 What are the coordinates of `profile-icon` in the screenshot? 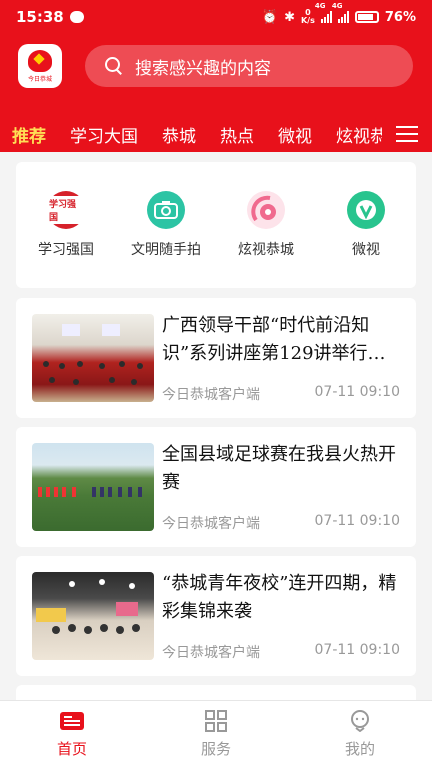 It's located at (360, 721).